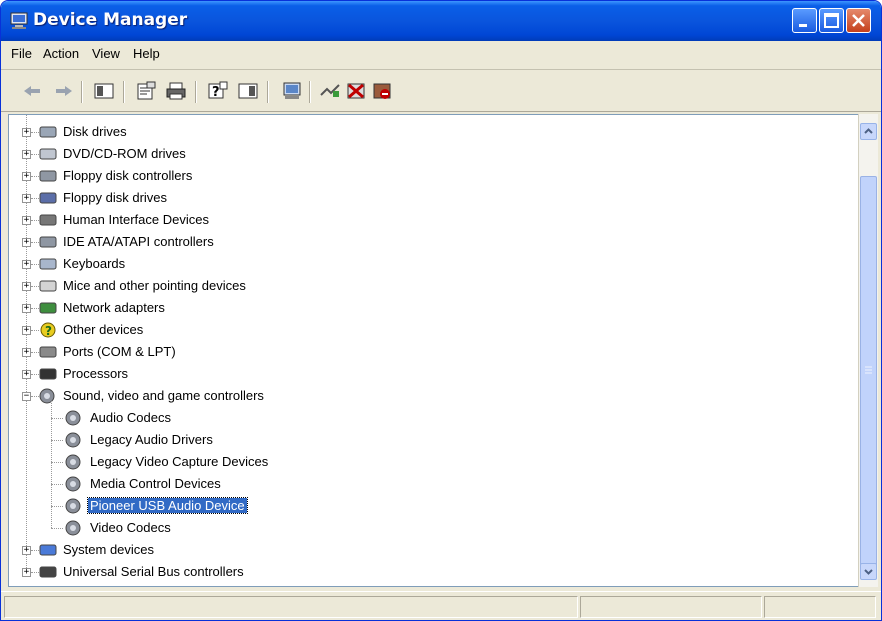 This screenshot has height=621, width=882. What do you see at coordinates (21, 53) in the screenshot?
I see `menu-file: File` at bounding box center [21, 53].